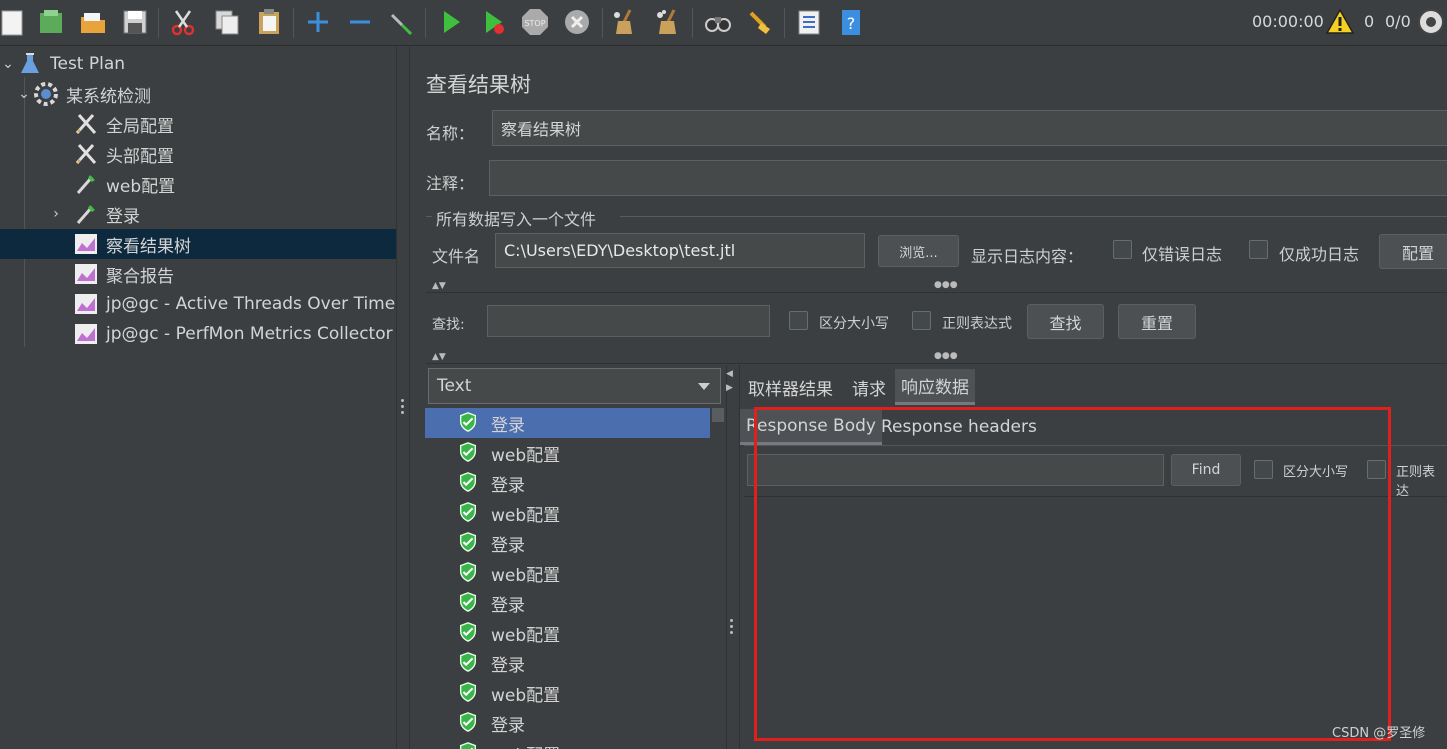  What do you see at coordinates (1157, 321) in the screenshot?
I see `reset-button: 重置` at bounding box center [1157, 321].